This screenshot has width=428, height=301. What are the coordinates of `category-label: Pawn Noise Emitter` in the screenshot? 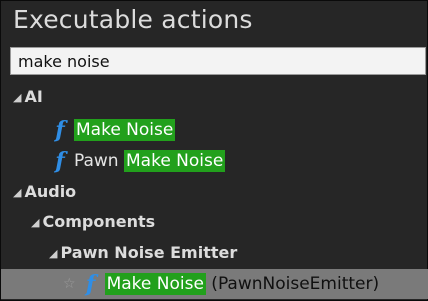 It's located at (149, 252).